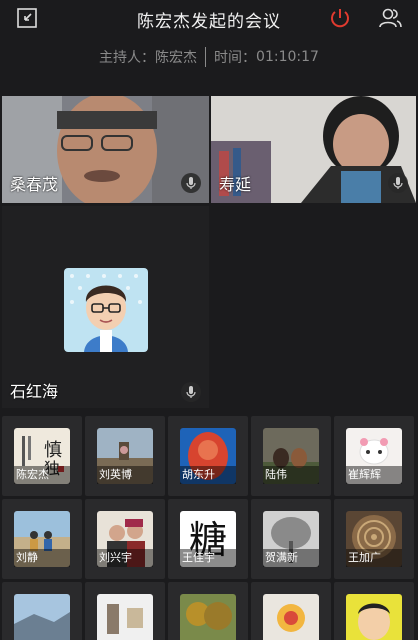  Describe the element at coordinates (208, 475) in the screenshot. I see `participant-name: 胡东升` at that location.